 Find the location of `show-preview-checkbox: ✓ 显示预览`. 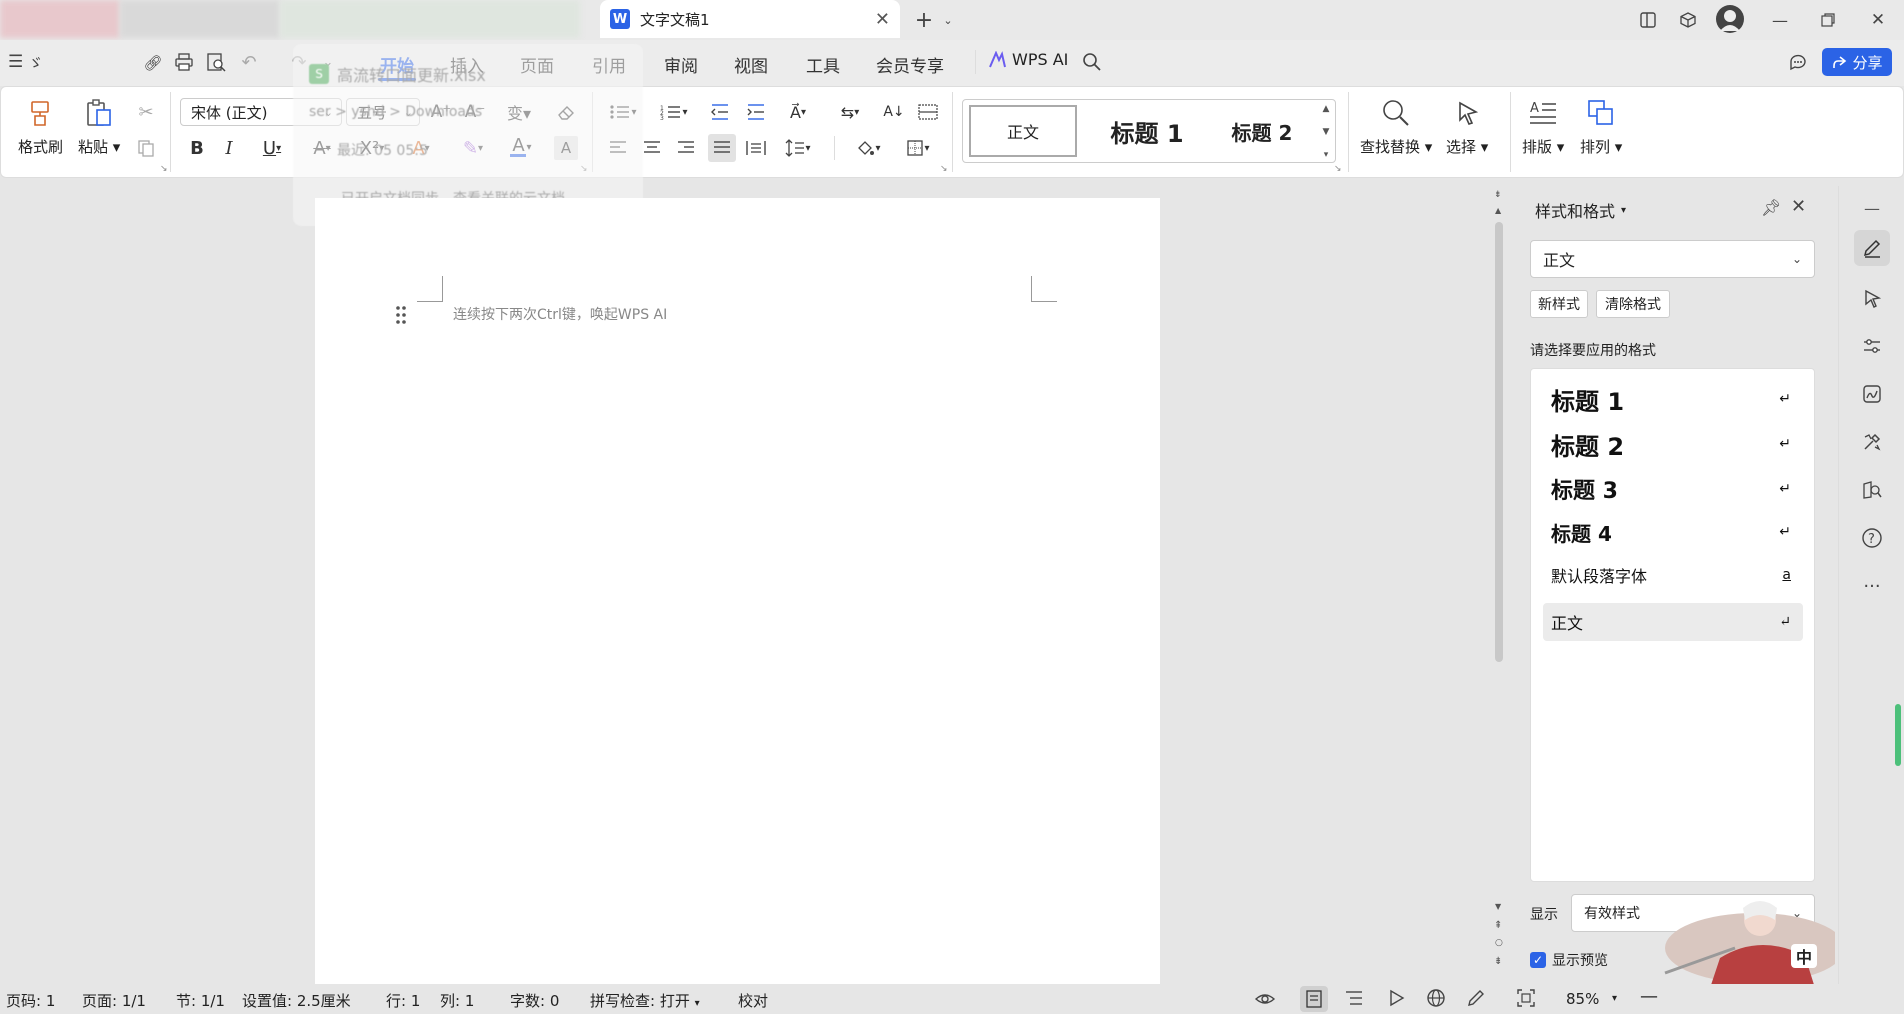

show-preview-checkbox: ✓ 显示预览 is located at coordinates (1569, 960).